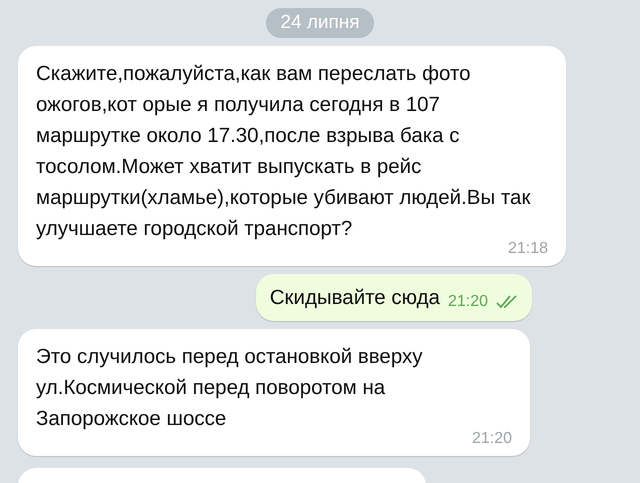 The height and width of the screenshot is (483, 640). What do you see at coordinates (355, 298) in the screenshot?
I see `message-text: Скидывайте сюда` at bounding box center [355, 298].